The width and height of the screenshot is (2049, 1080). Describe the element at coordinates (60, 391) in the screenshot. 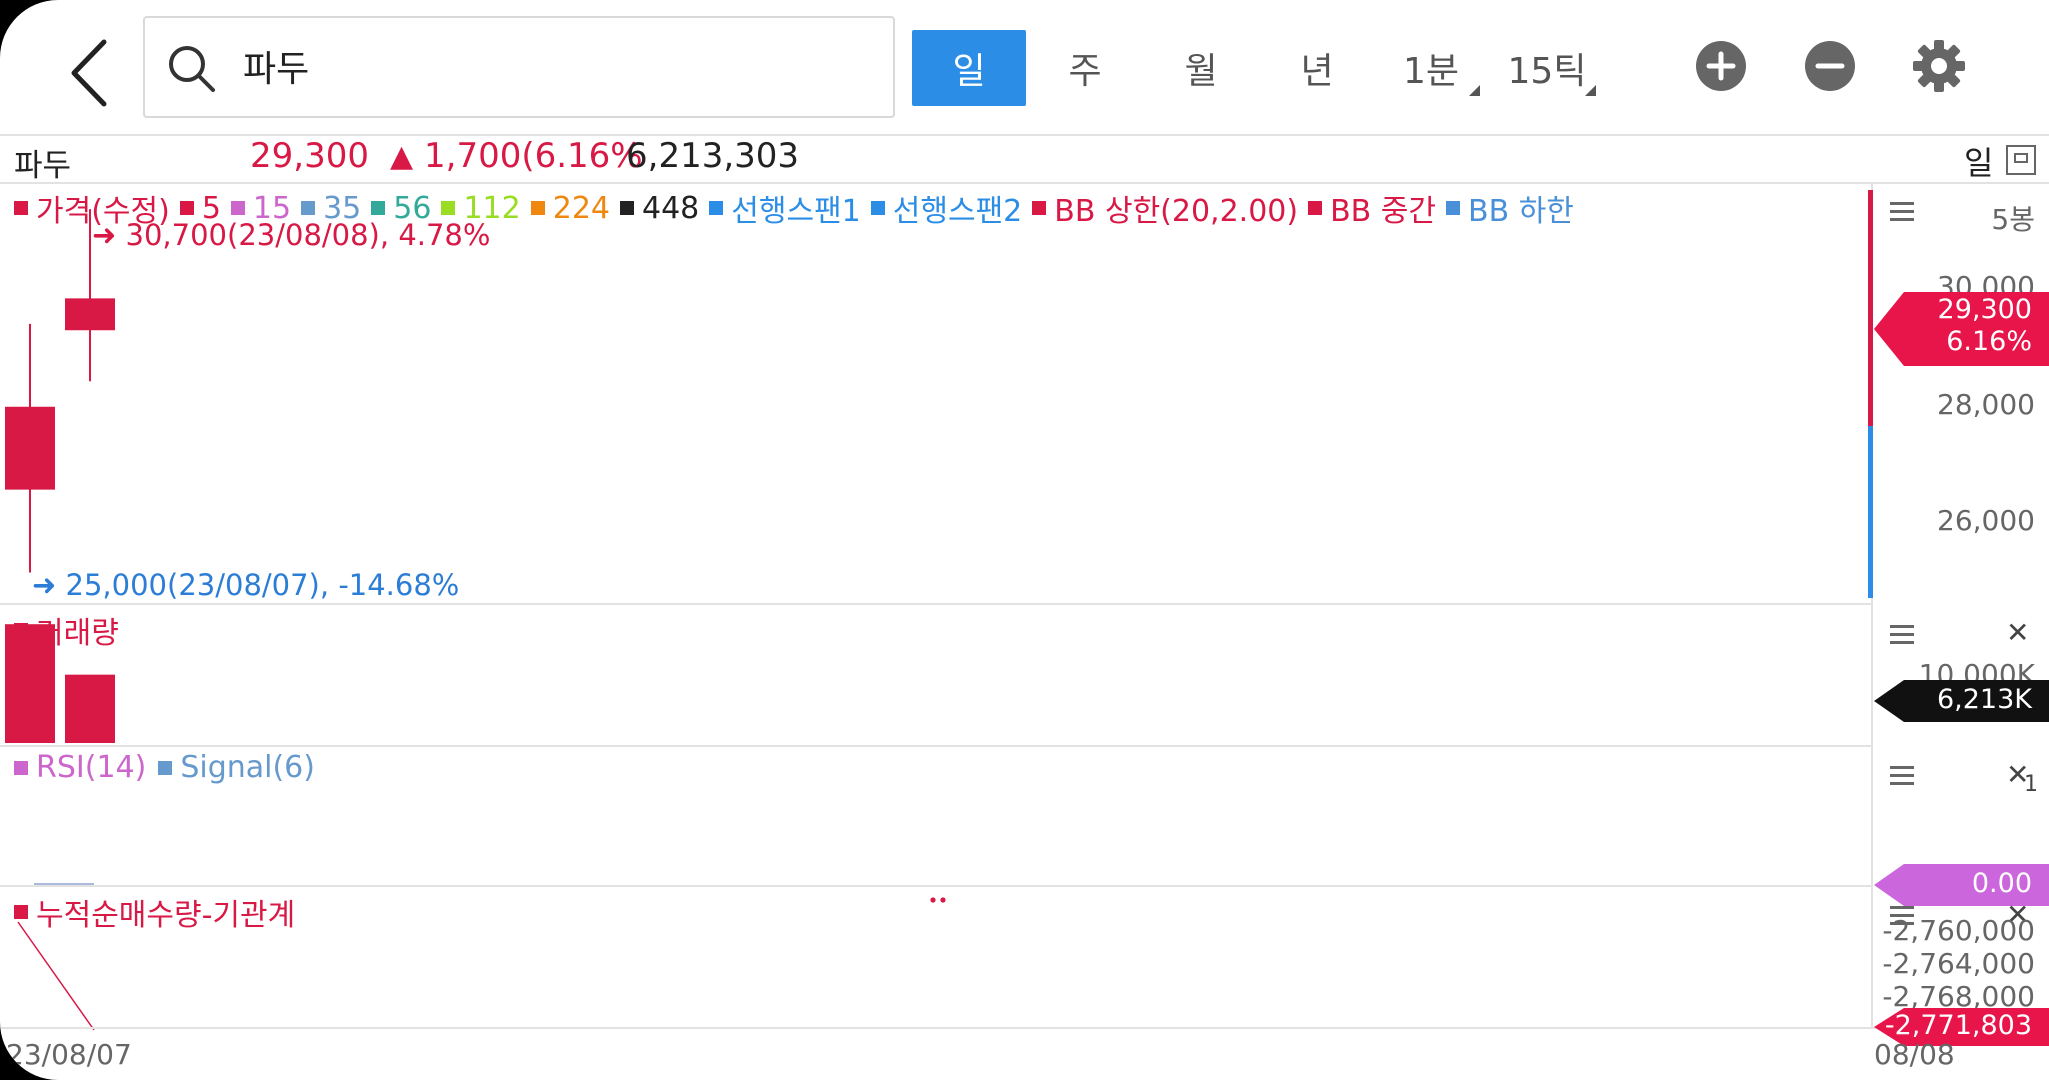

I see `candlestick-series` at that location.